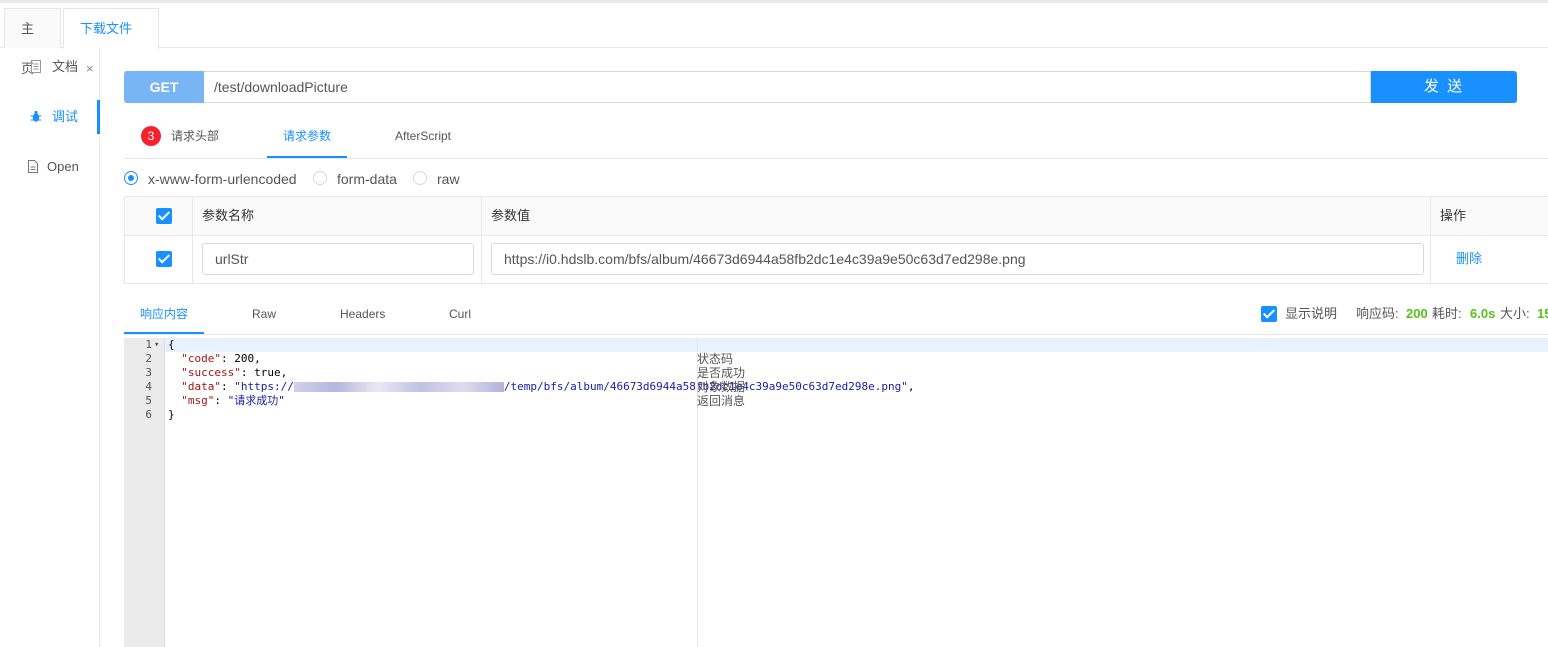  I want to click on send-button: 发 送, so click(1444, 87).